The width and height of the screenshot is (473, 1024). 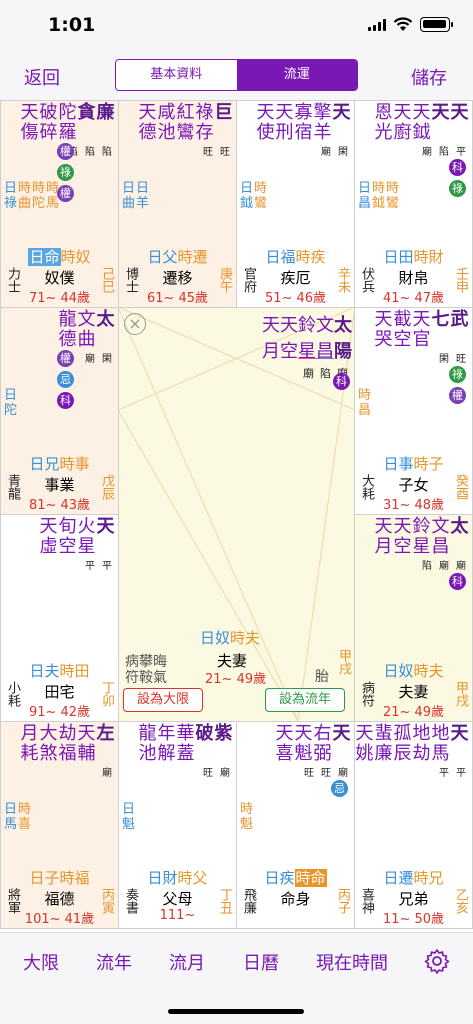 I want to click on palace-cell: 紫破華蓋年解龍池旺廟日魁日財時父 父母 111~ 奏書 丁丑, so click(x=177, y=825).